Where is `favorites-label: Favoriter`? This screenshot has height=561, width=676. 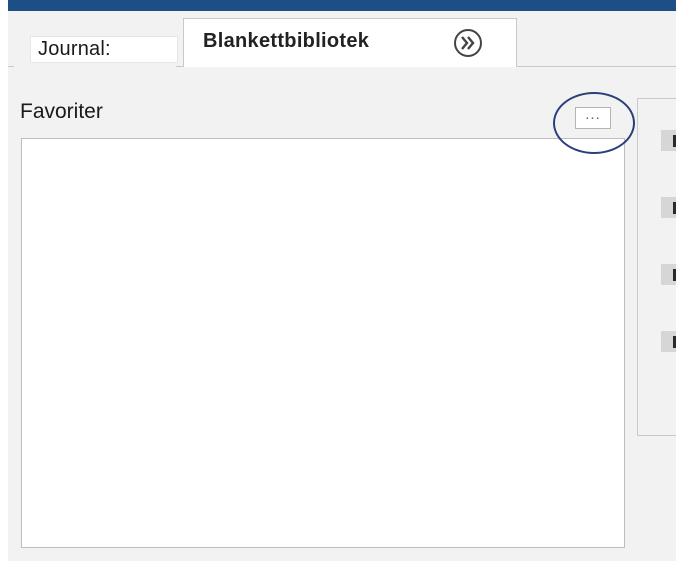
favorites-label: Favoriter is located at coordinates (61, 111).